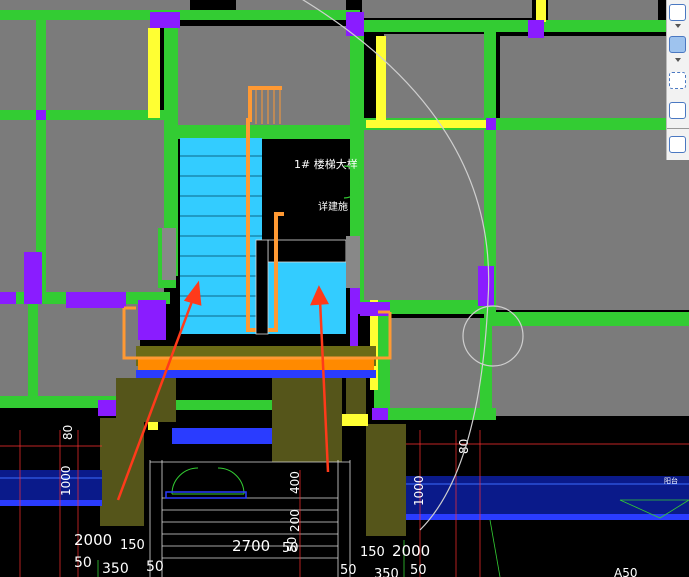 The image size is (689, 577). I want to click on rectangle-icon, so click(677, 44).